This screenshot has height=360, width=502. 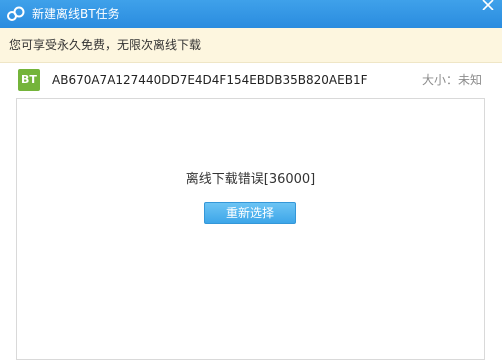 I want to click on notice-bar: 您可享受永久免费，无限次离线下载, so click(x=251, y=45).